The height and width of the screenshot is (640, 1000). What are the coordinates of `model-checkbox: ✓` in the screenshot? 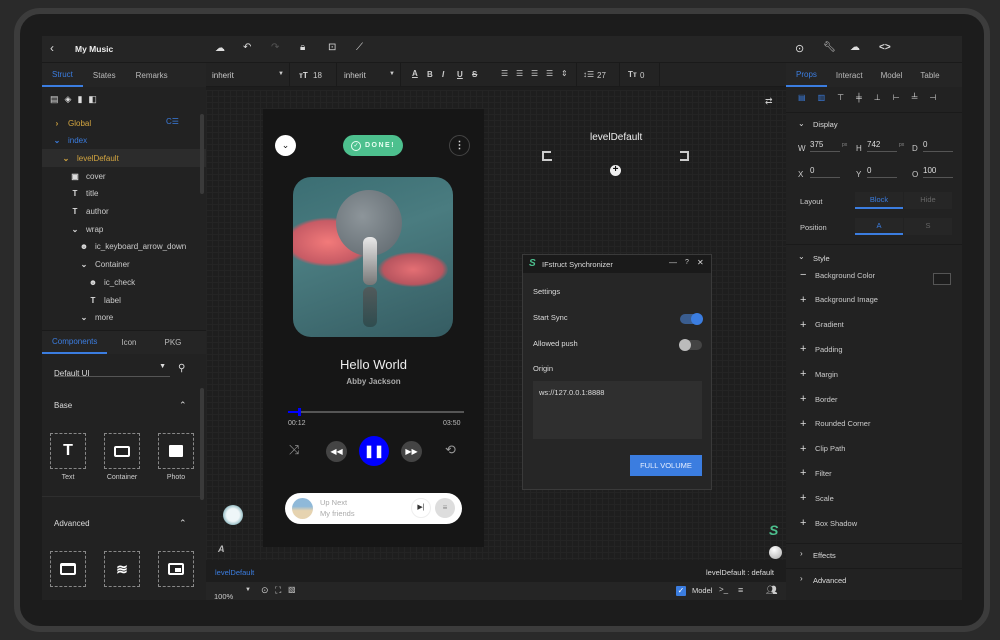 It's located at (681, 591).